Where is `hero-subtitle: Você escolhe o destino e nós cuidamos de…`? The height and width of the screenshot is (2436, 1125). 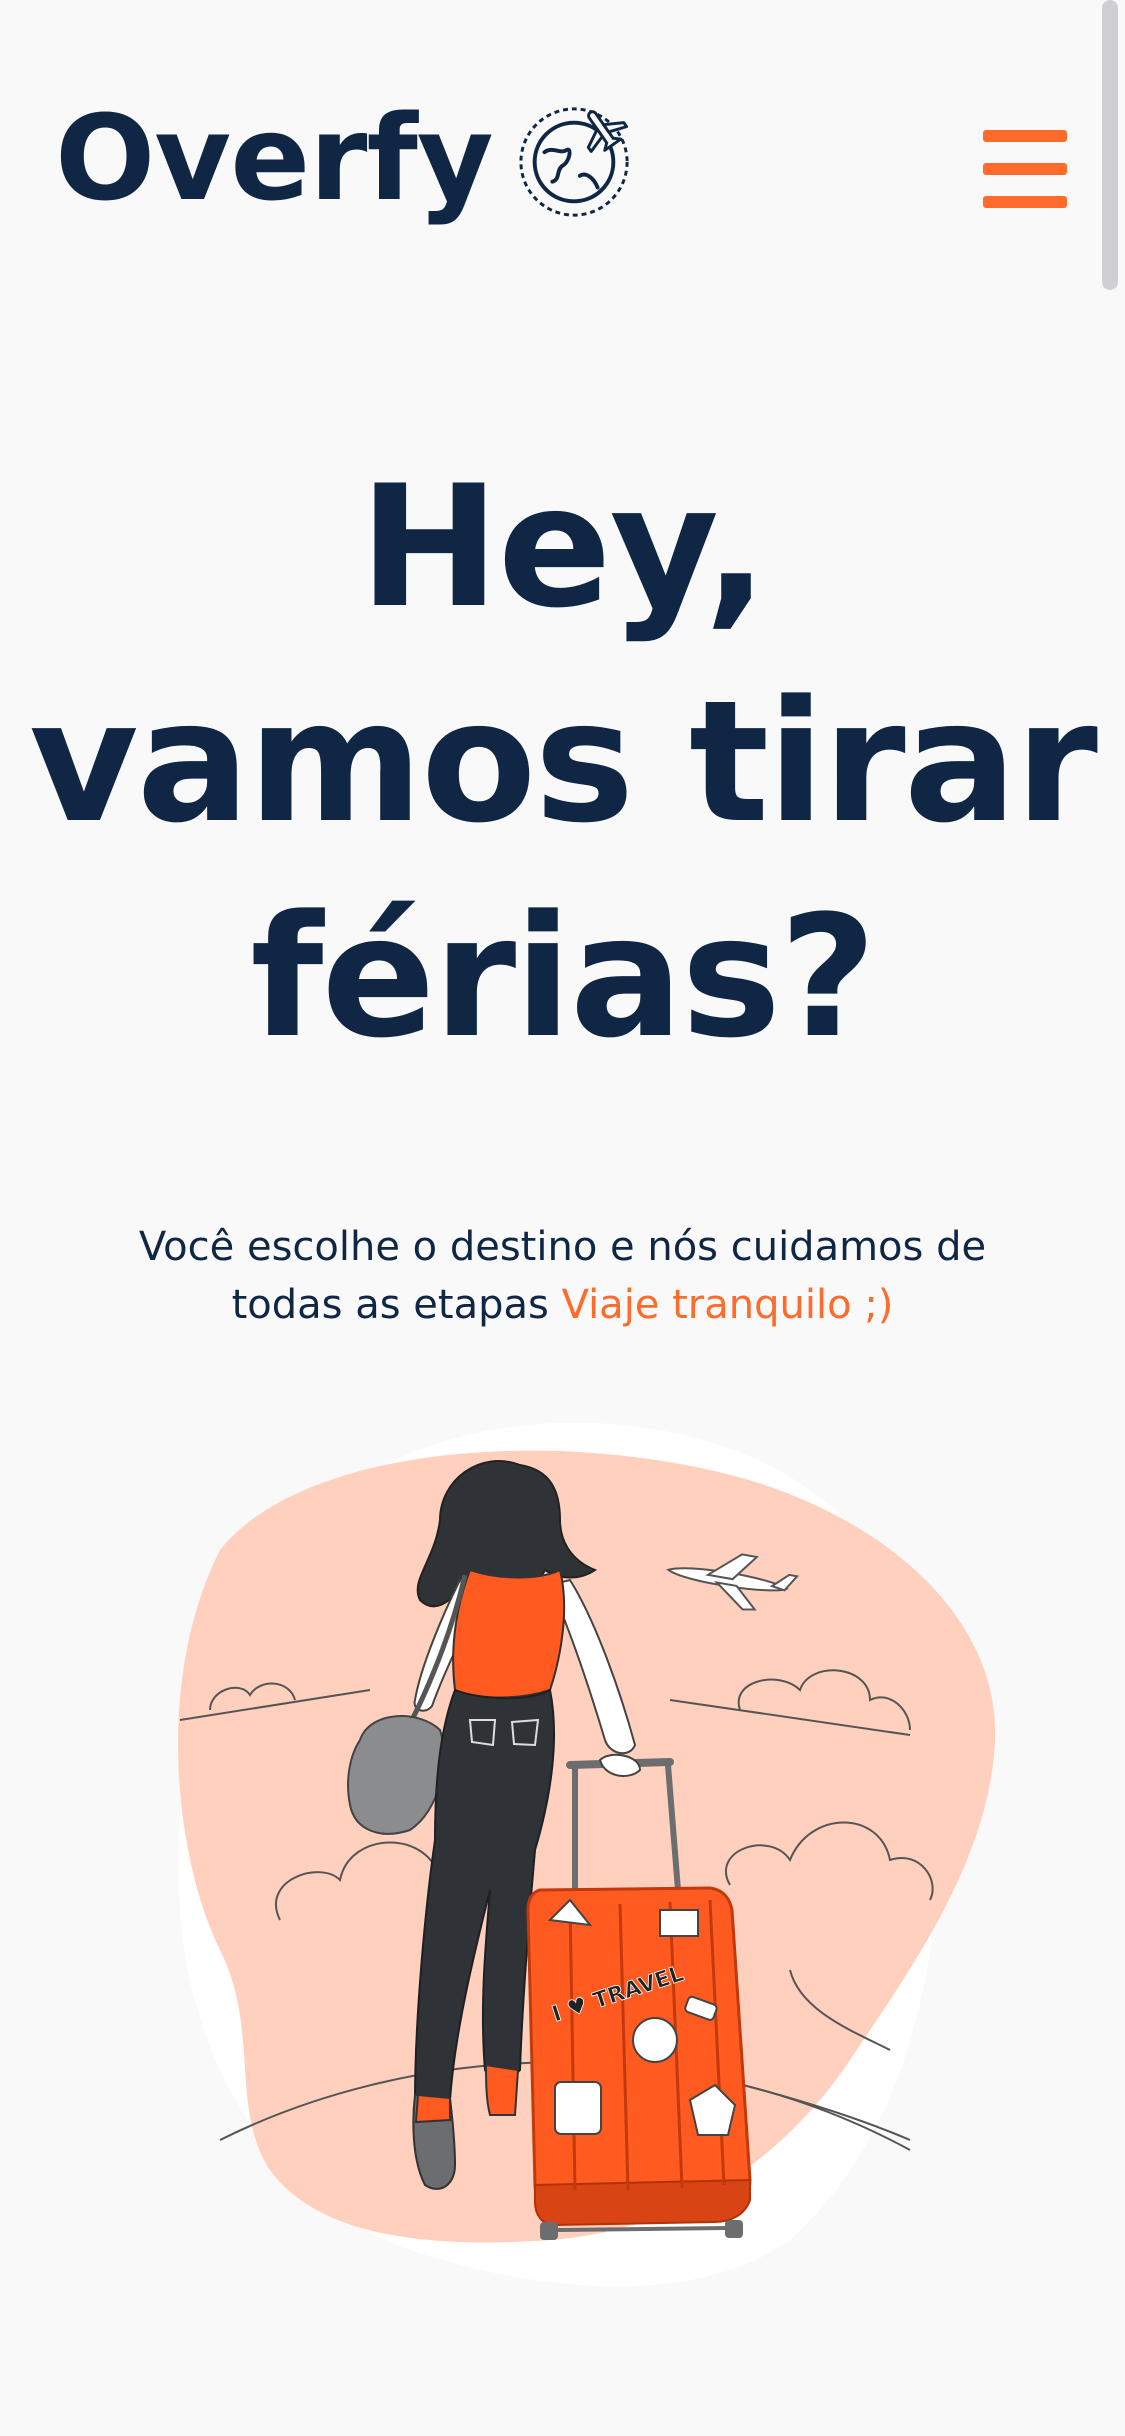
hero-subtitle: Você escolhe o destino e nós cuidamos de… is located at coordinates (562, 1276).